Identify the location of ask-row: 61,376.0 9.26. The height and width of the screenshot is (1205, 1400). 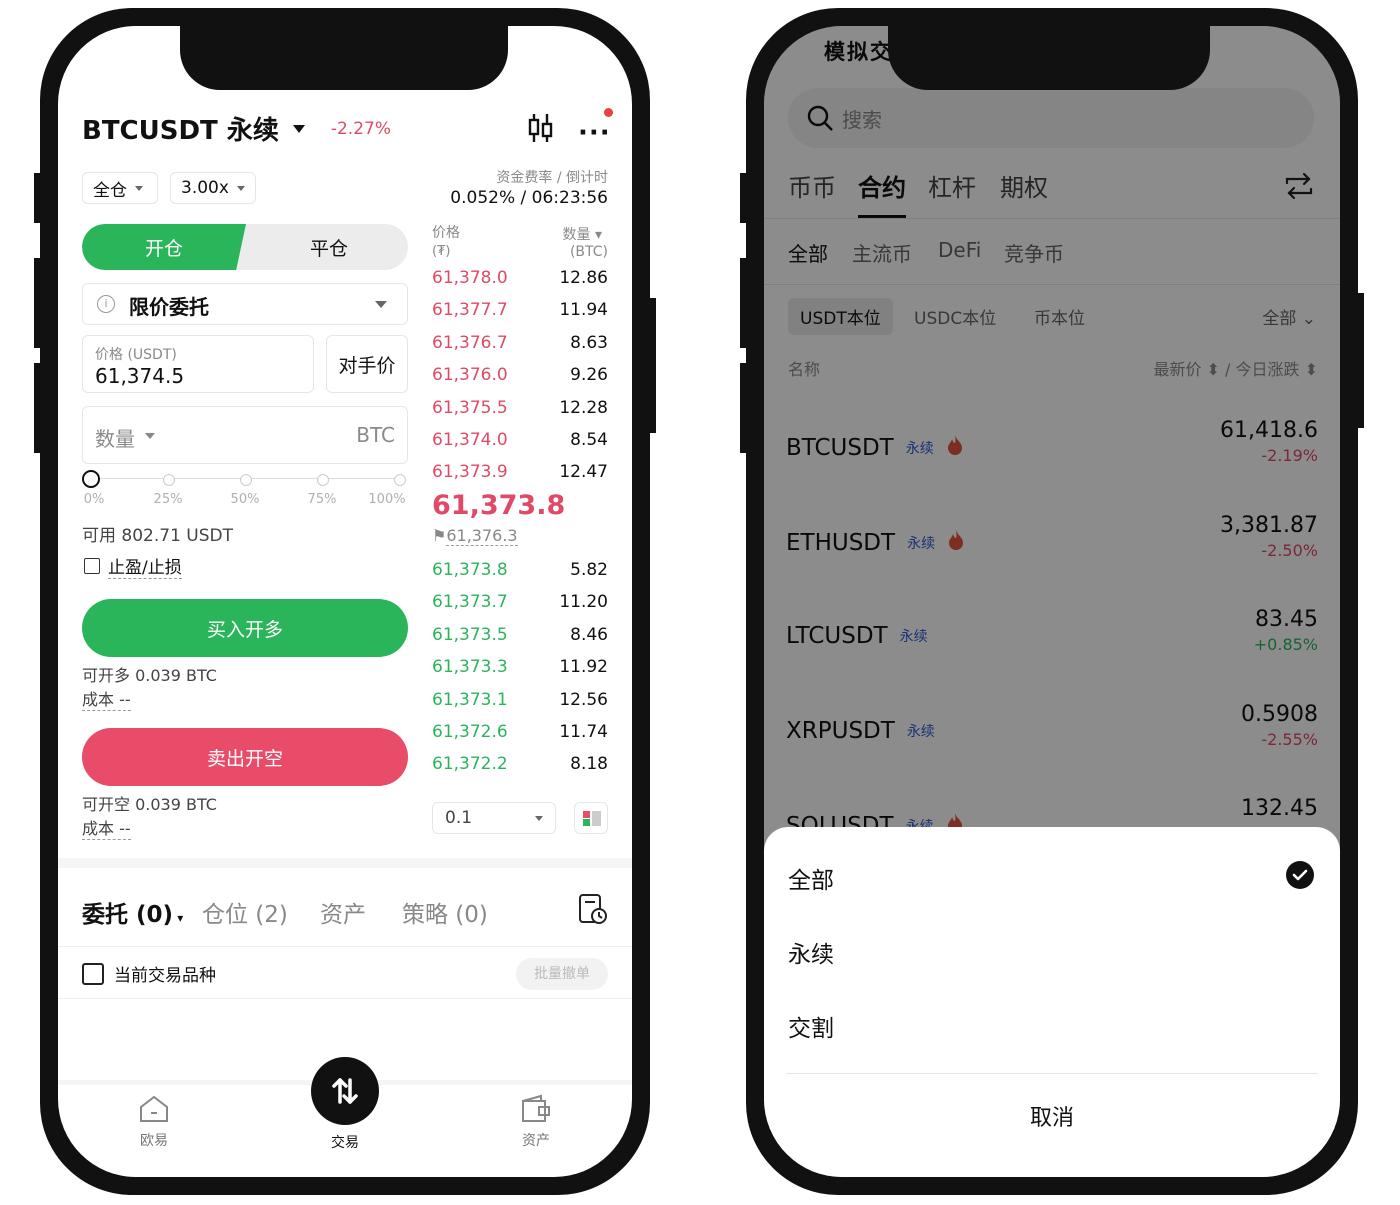
(520, 375).